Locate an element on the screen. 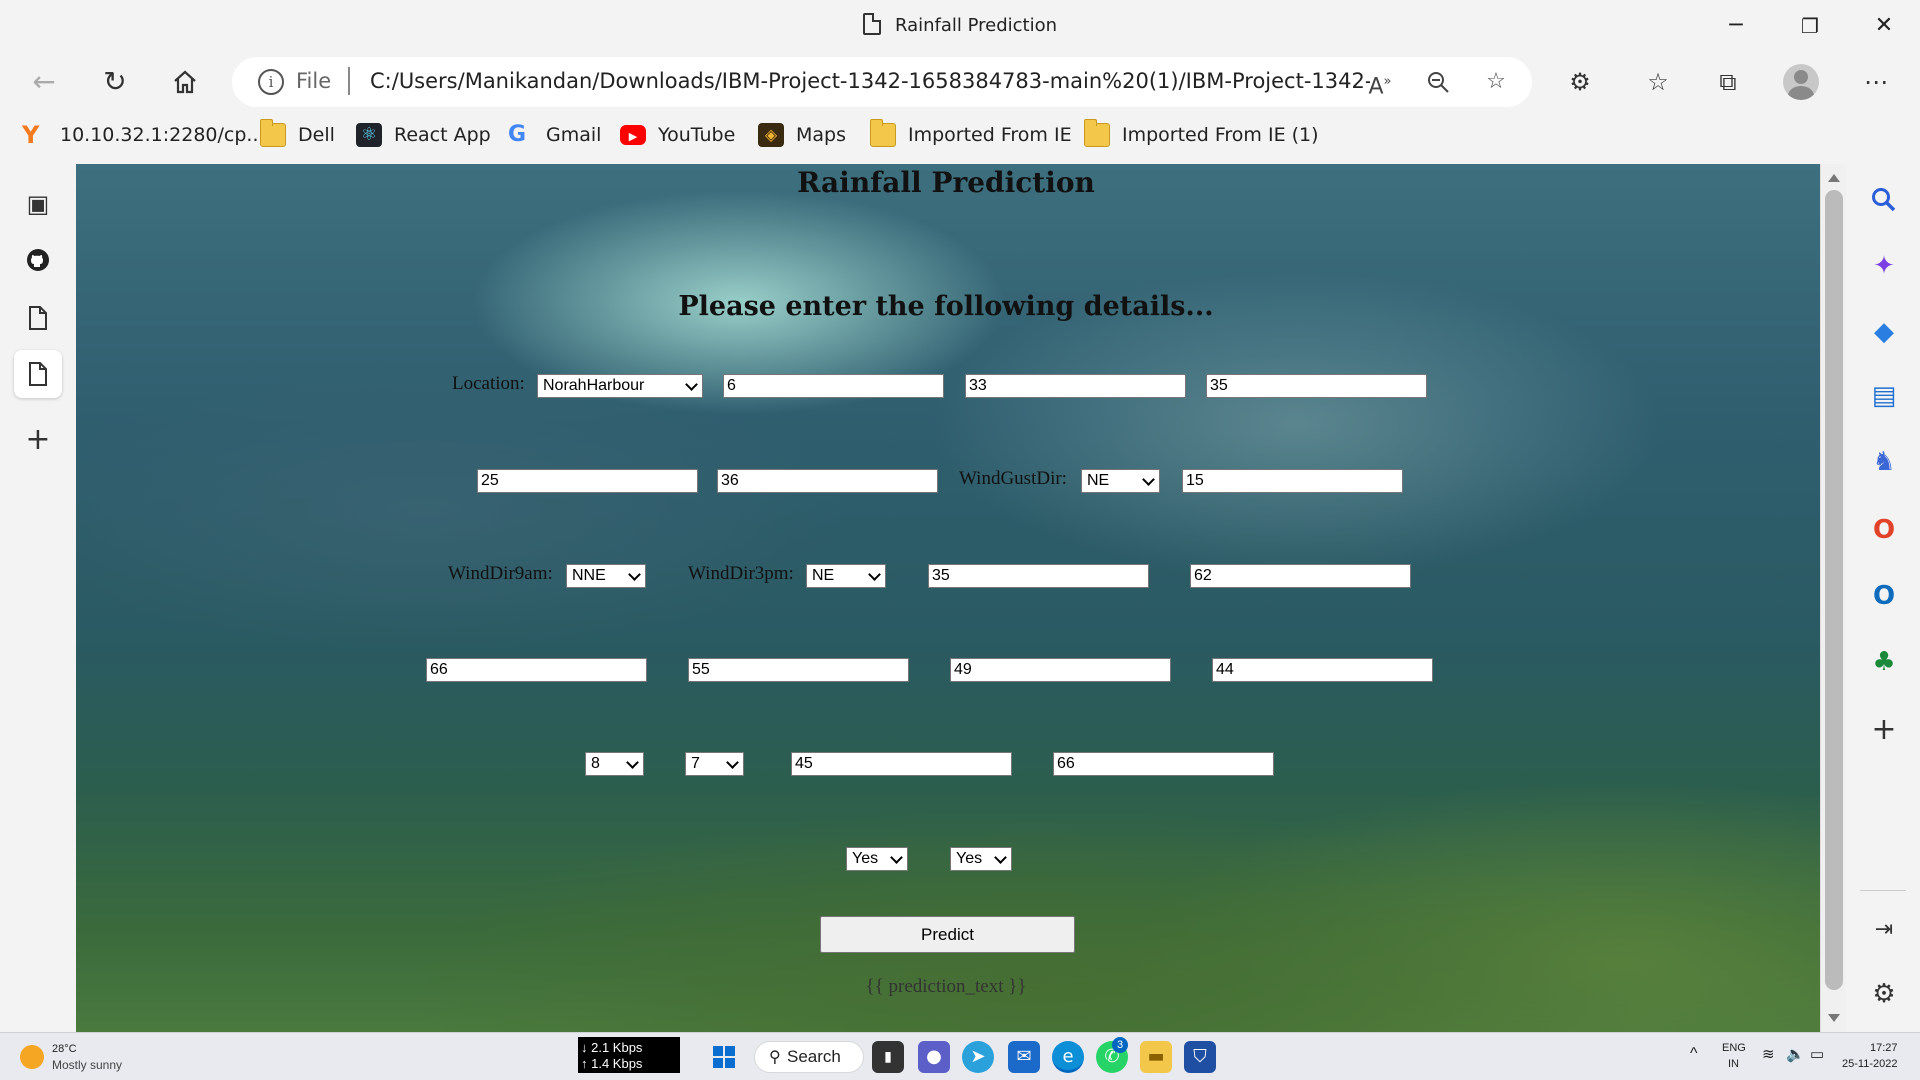 This screenshot has height=1080, width=1920. zoom-out-icon is located at coordinates (1438, 82).